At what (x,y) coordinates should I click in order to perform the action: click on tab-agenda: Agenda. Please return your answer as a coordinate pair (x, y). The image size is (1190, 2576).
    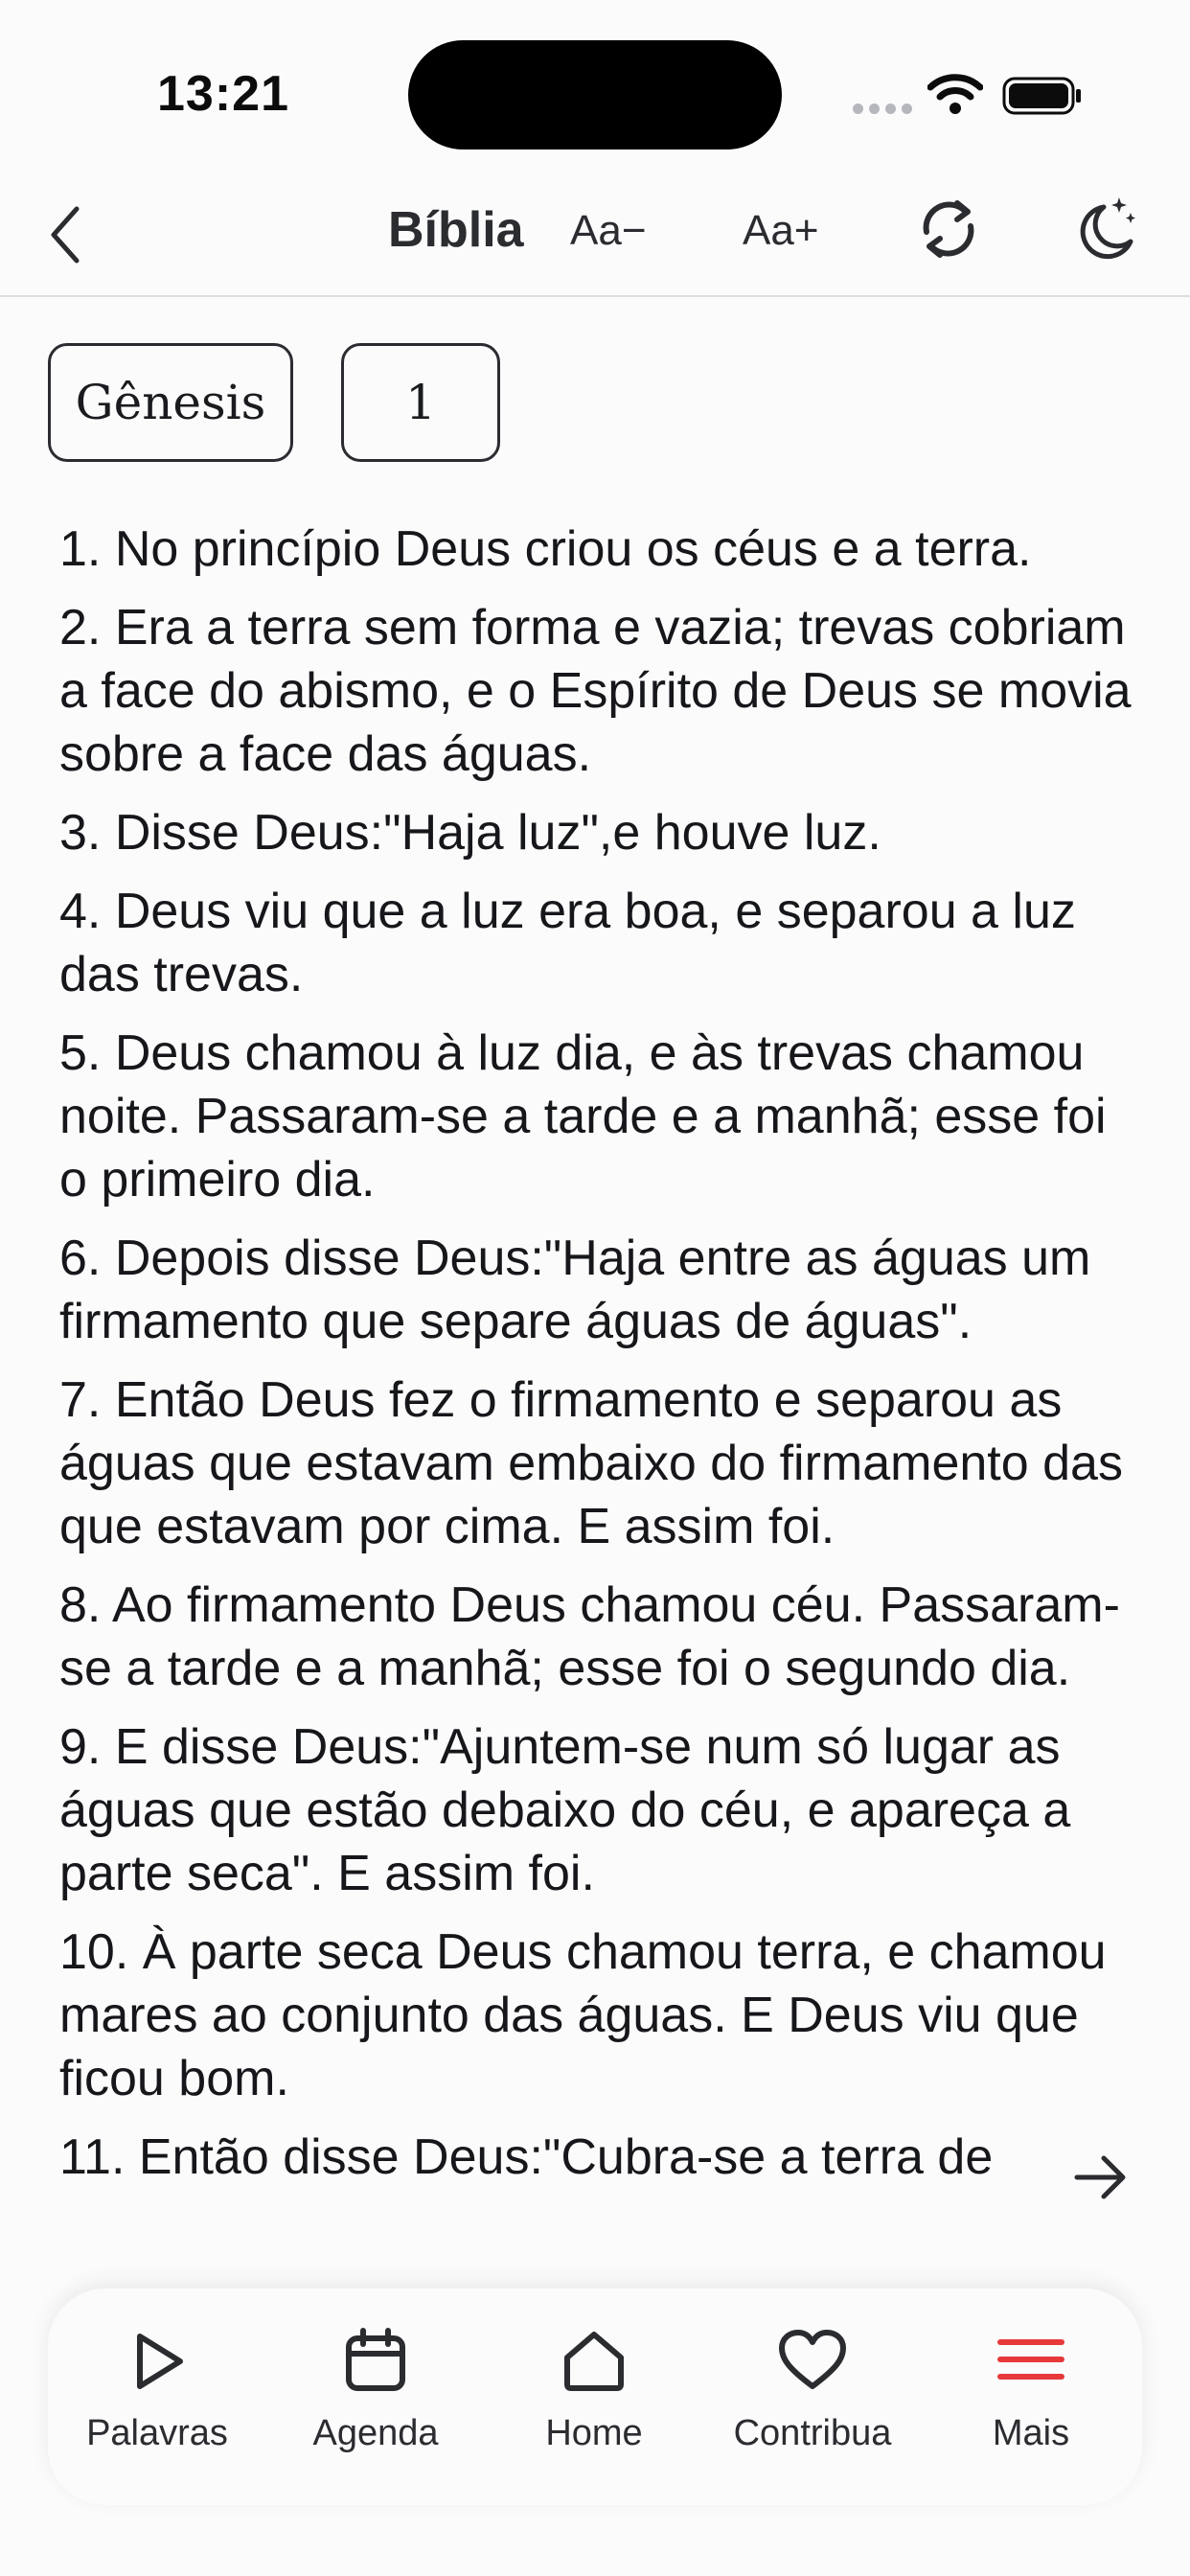
    Looking at the image, I should click on (375, 2390).